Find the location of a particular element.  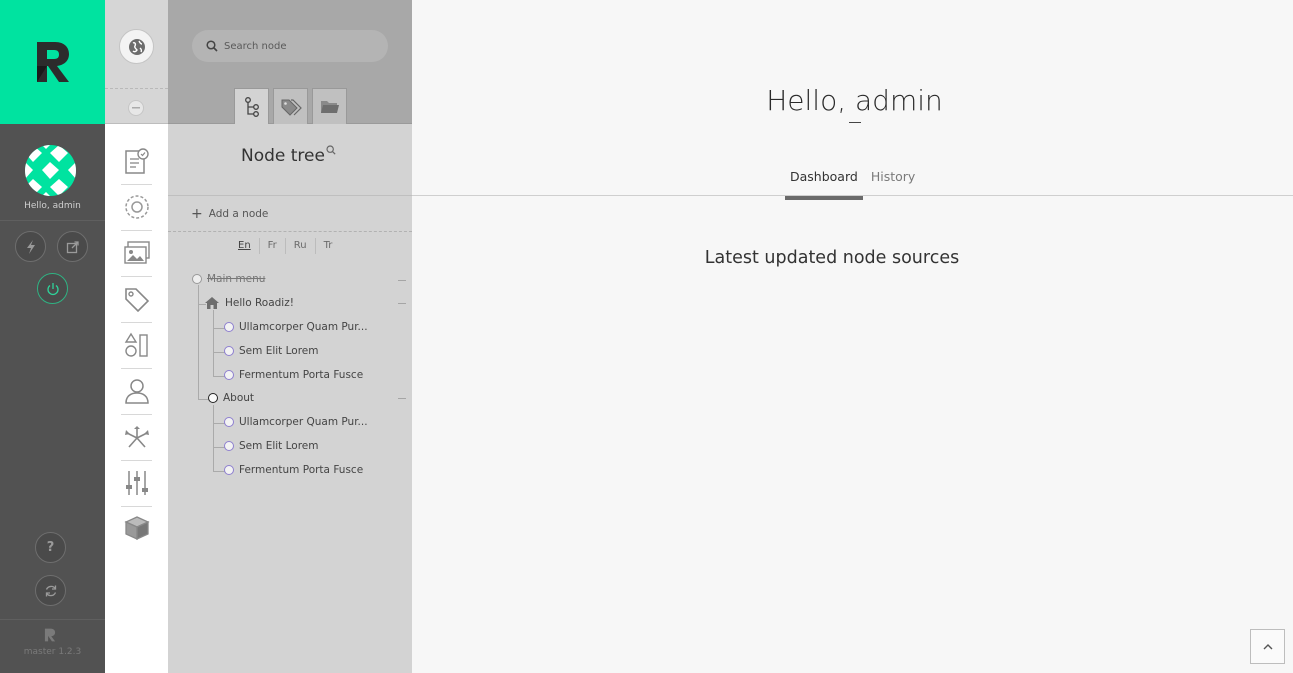

network-icon is located at coordinates (137, 437).